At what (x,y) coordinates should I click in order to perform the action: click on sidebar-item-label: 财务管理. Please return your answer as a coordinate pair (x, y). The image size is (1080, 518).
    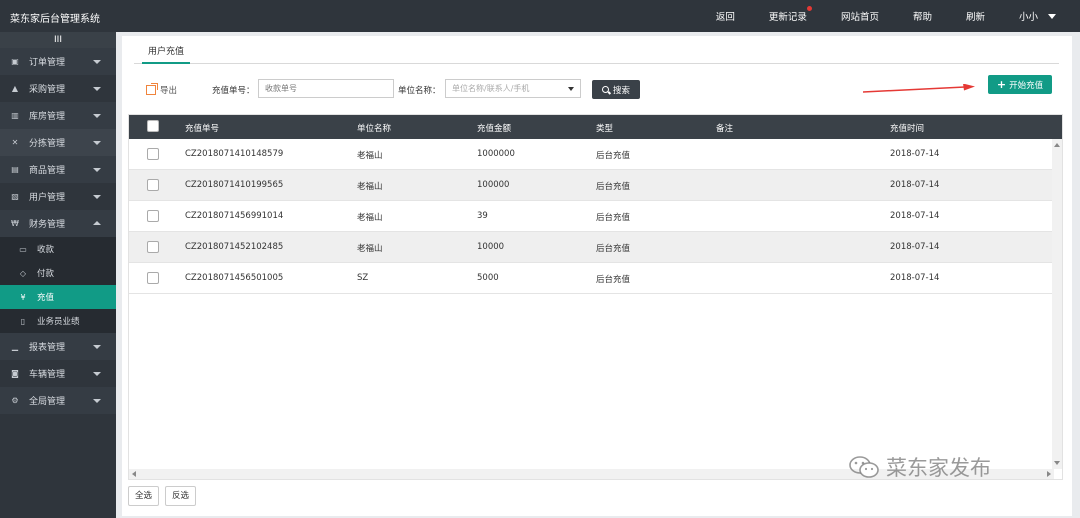
    Looking at the image, I should click on (47, 225).